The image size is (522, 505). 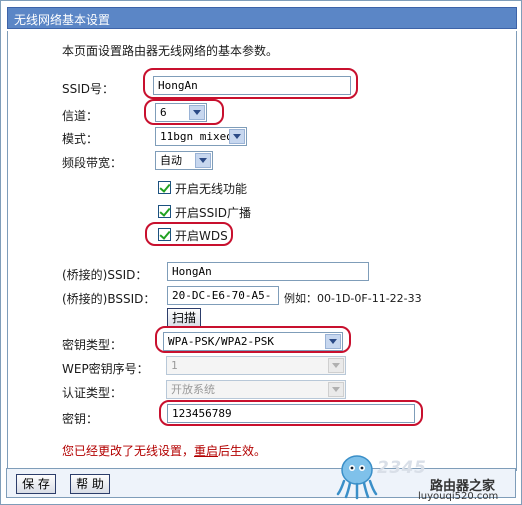 What do you see at coordinates (252, 85) in the screenshot?
I see `ssid-input: HongAn` at bounding box center [252, 85].